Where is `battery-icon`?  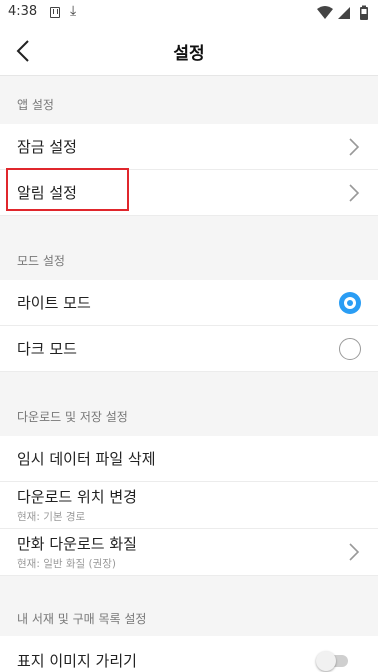 battery-icon is located at coordinates (364, 12).